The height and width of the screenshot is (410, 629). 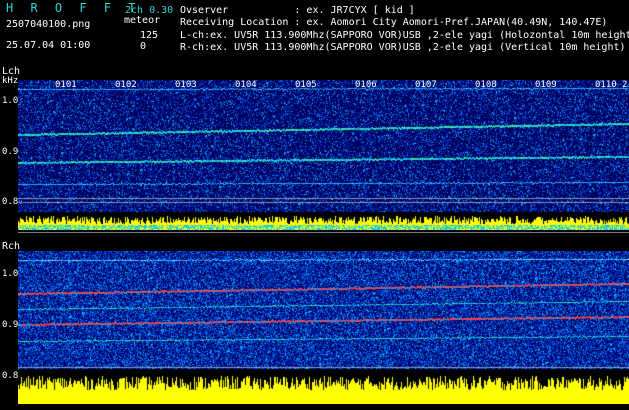 I want to click on time-tick-0104: 0104, so click(x=246, y=85).